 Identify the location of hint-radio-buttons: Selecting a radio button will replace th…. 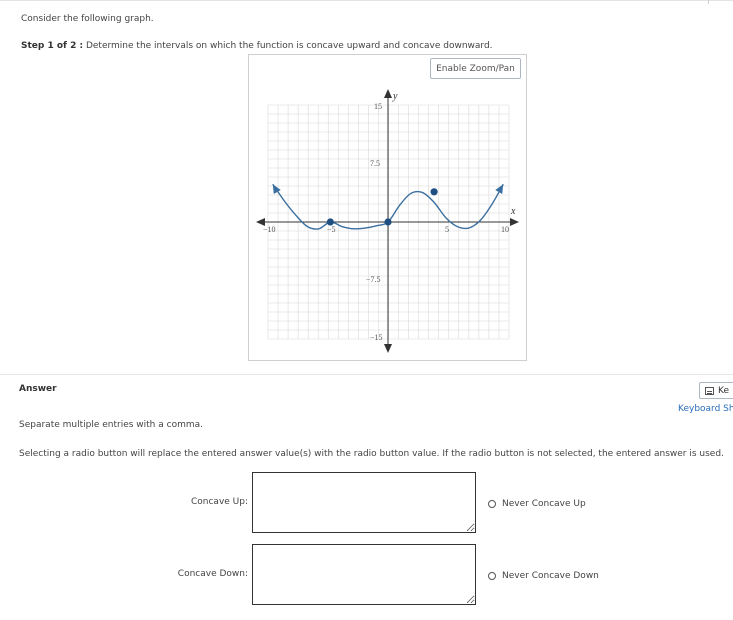
(371, 454).